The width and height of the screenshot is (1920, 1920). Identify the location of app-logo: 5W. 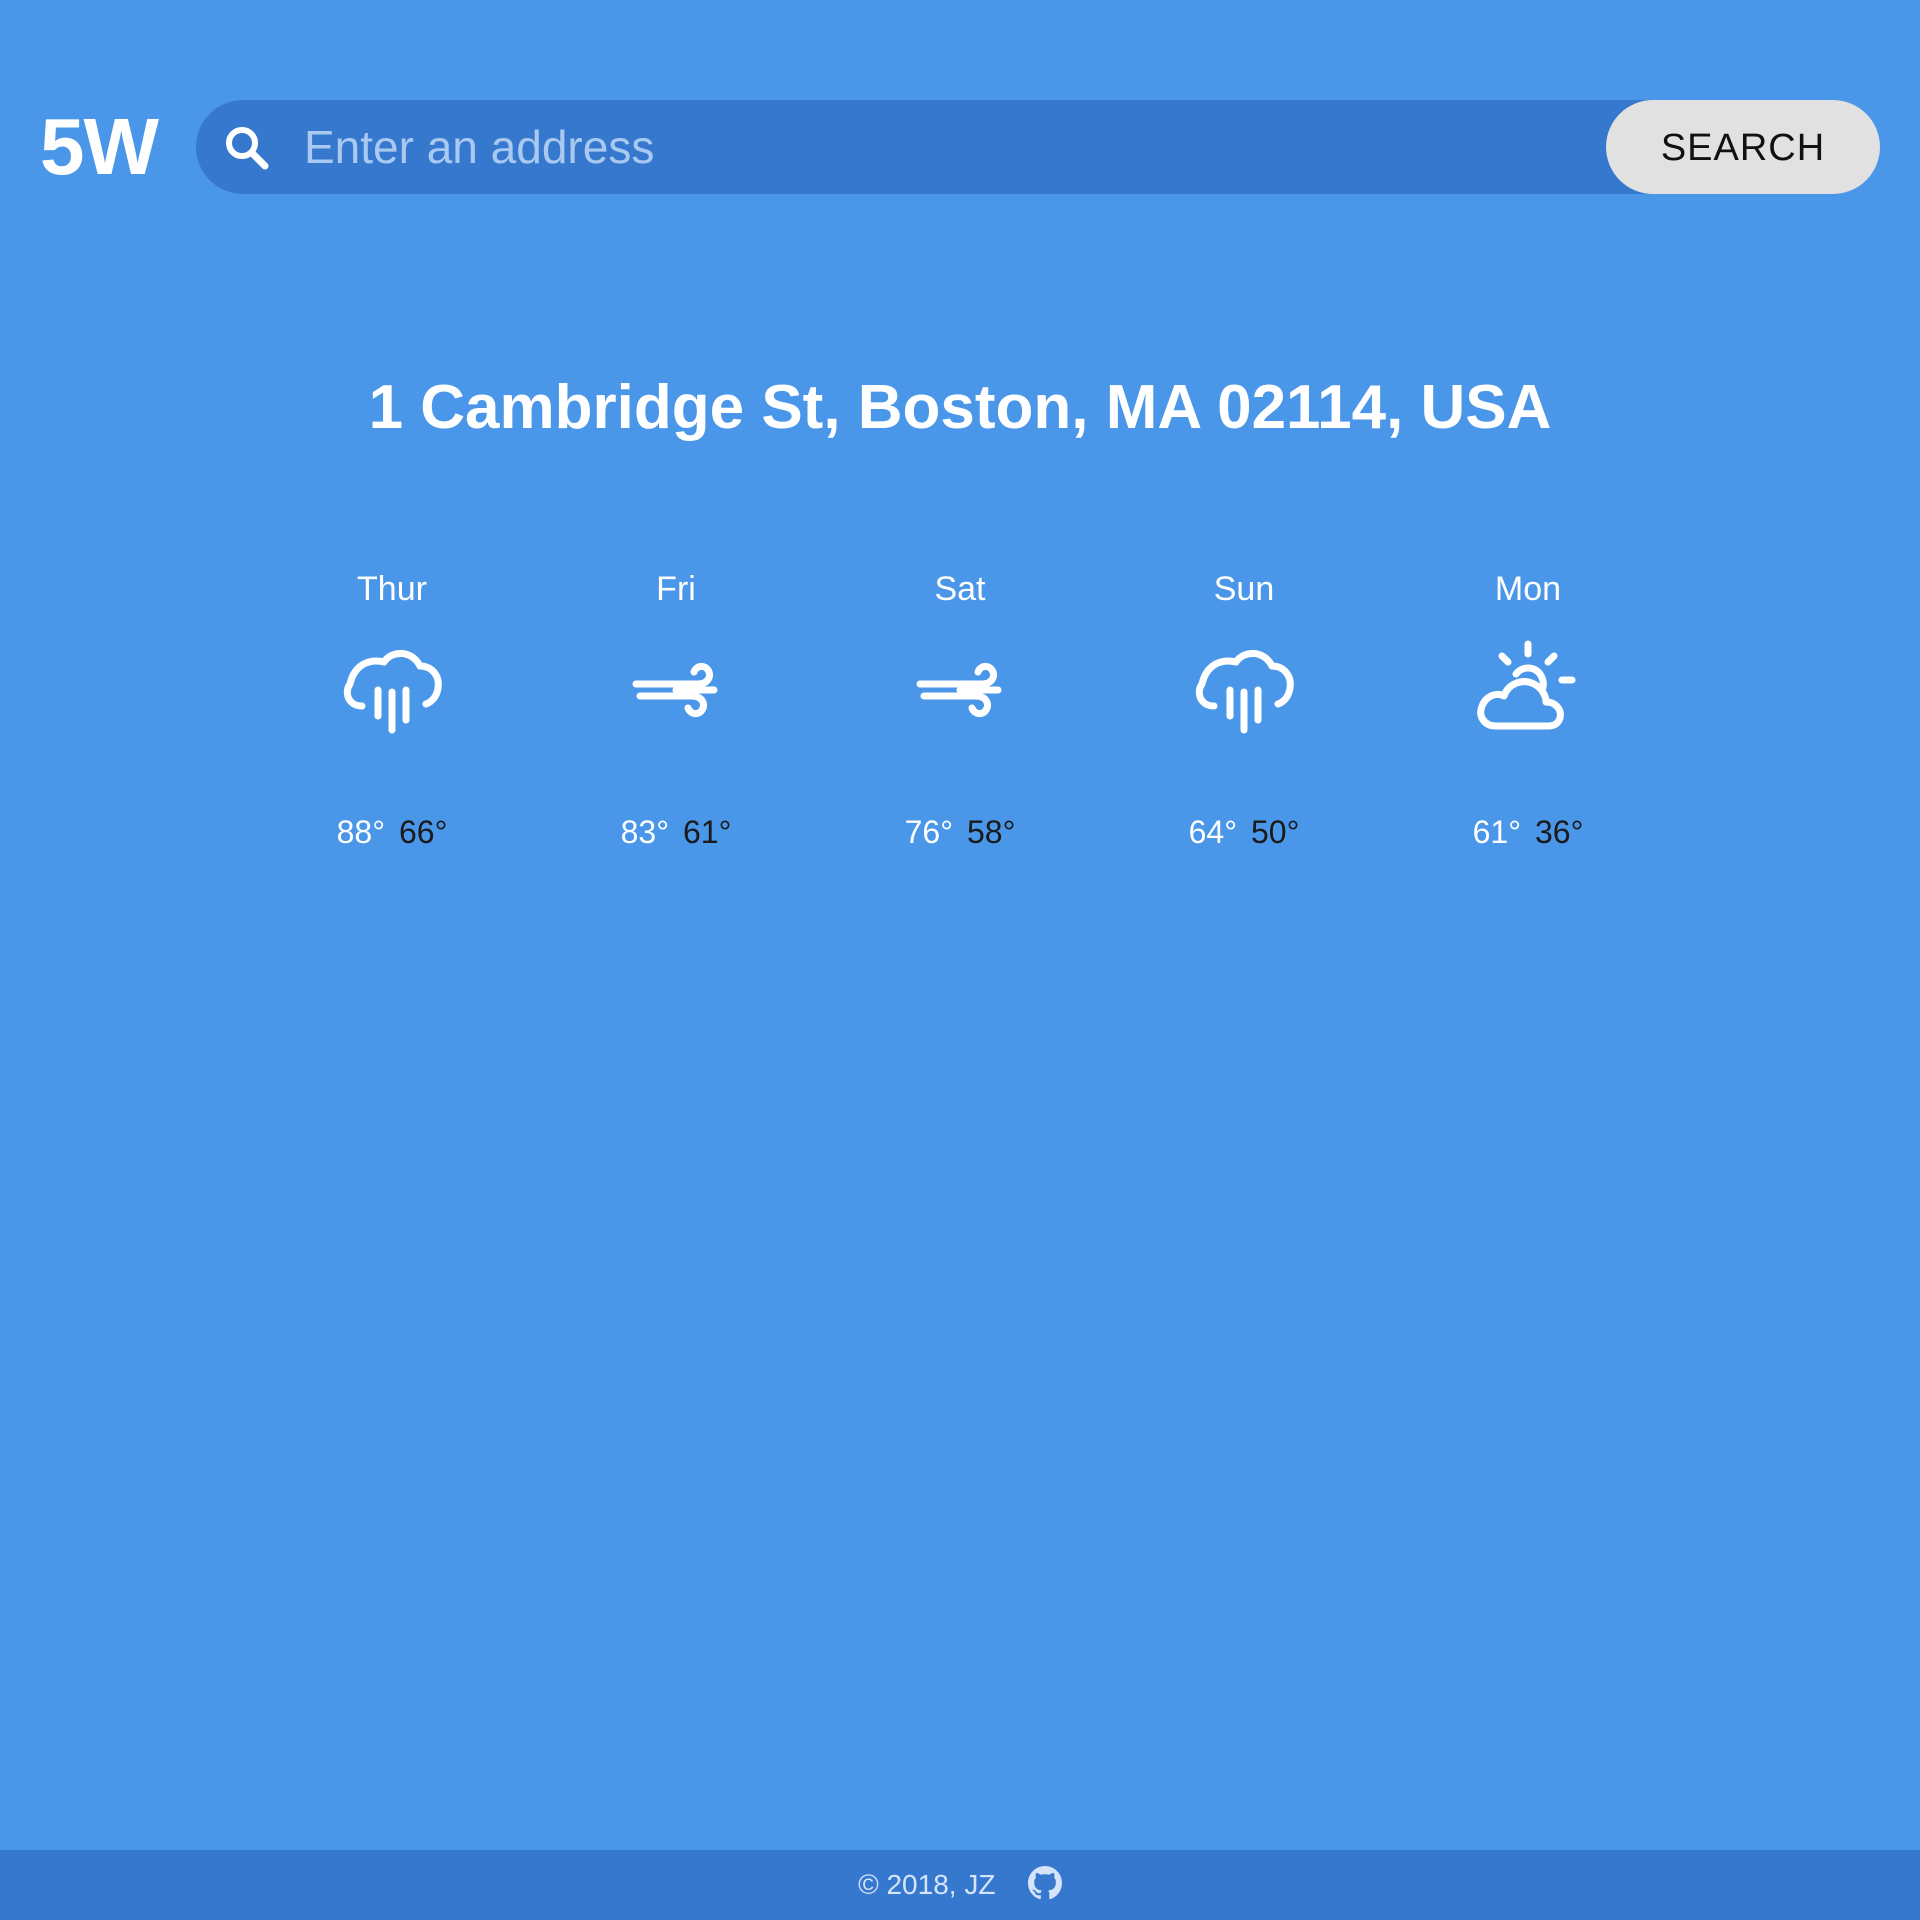
(99, 147).